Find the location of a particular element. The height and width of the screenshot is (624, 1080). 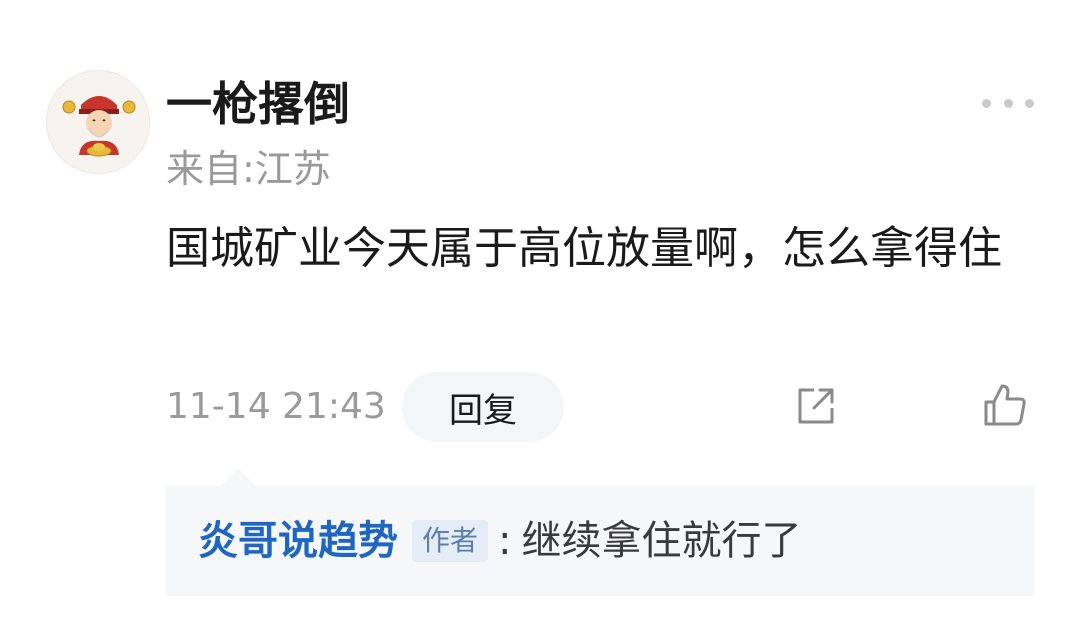

avatar is located at coordinates (98, 122).